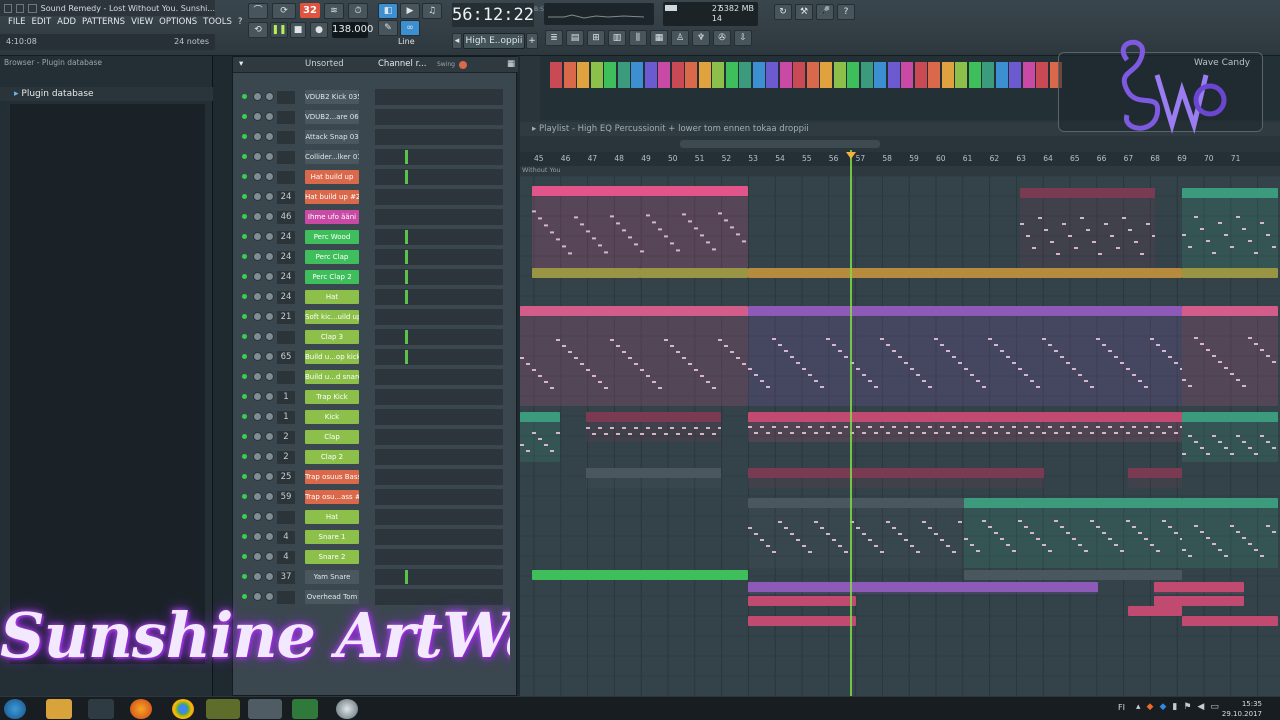 The width and height of the screenshot is (1280, 720). Describe the element at coordinates (1230, 228) in the screenshot. I see `playlist-clip: Toka drop..g macro 1` at that location.